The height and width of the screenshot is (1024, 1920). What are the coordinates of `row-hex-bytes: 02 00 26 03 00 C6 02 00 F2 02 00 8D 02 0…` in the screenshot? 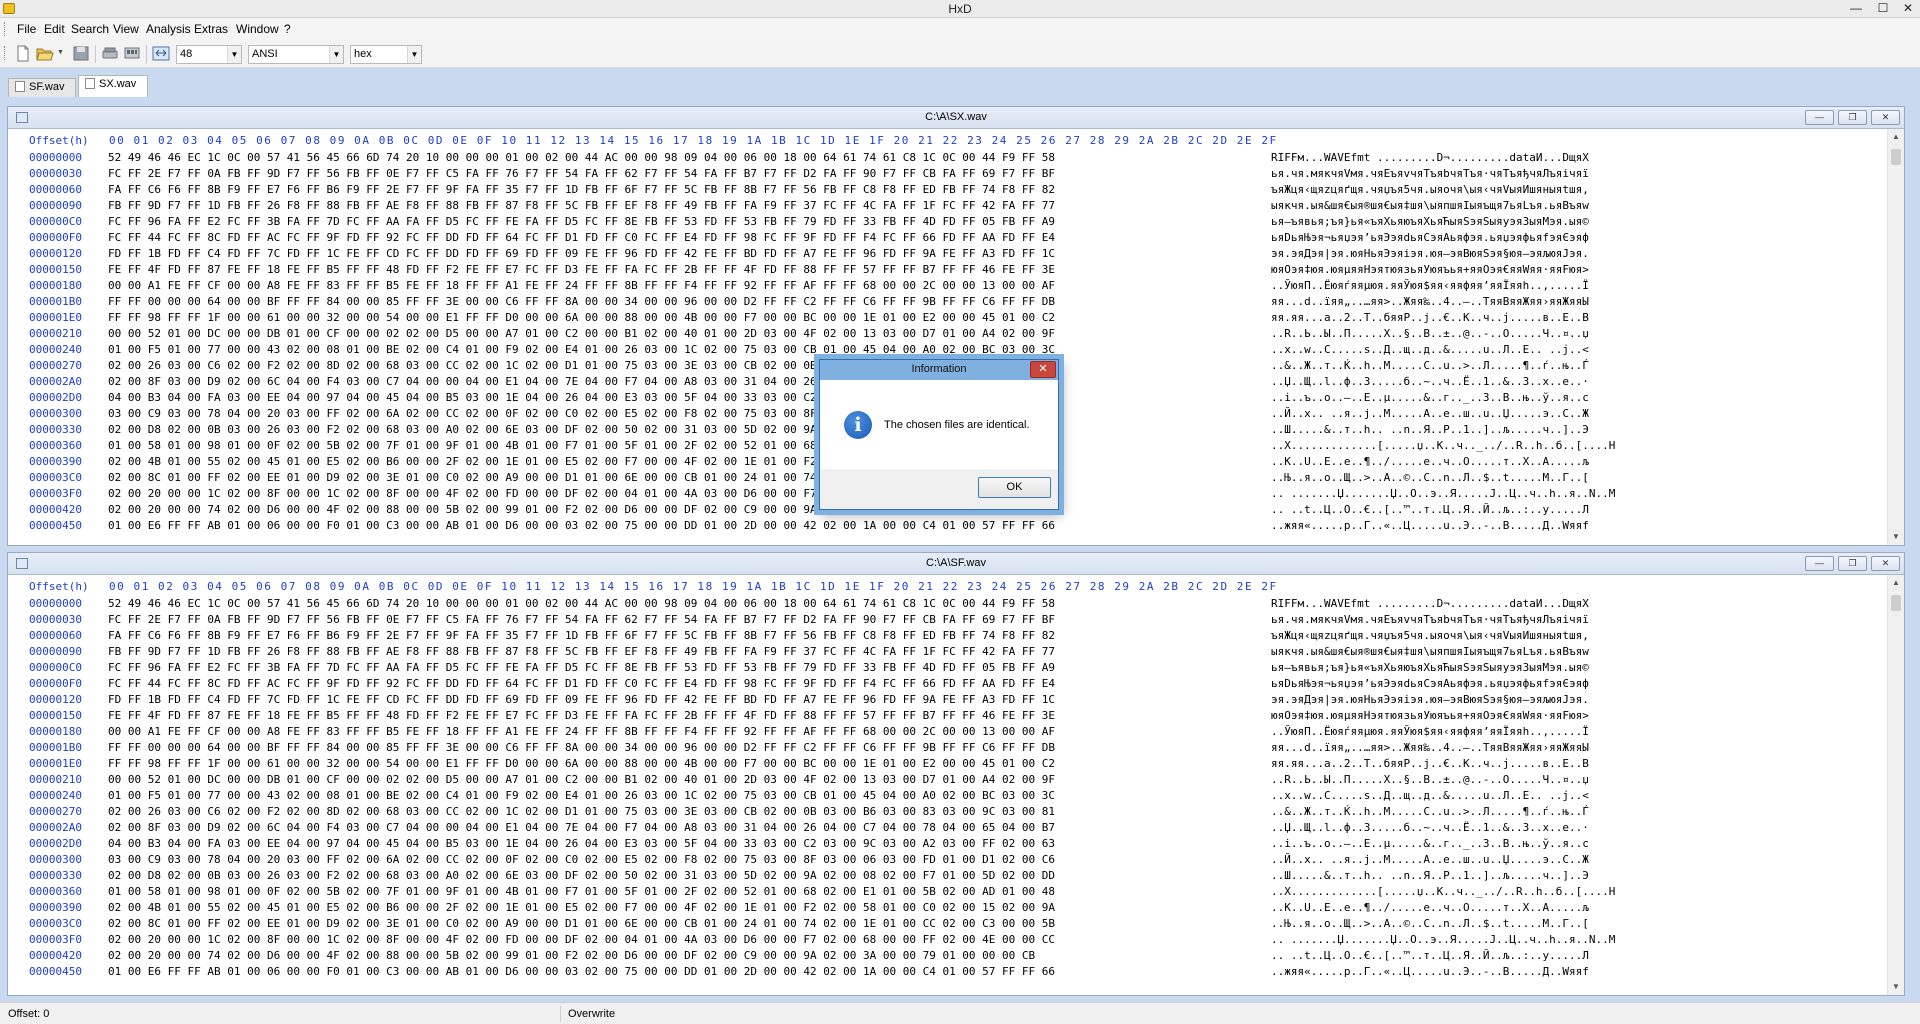 It's located at (581, 811).